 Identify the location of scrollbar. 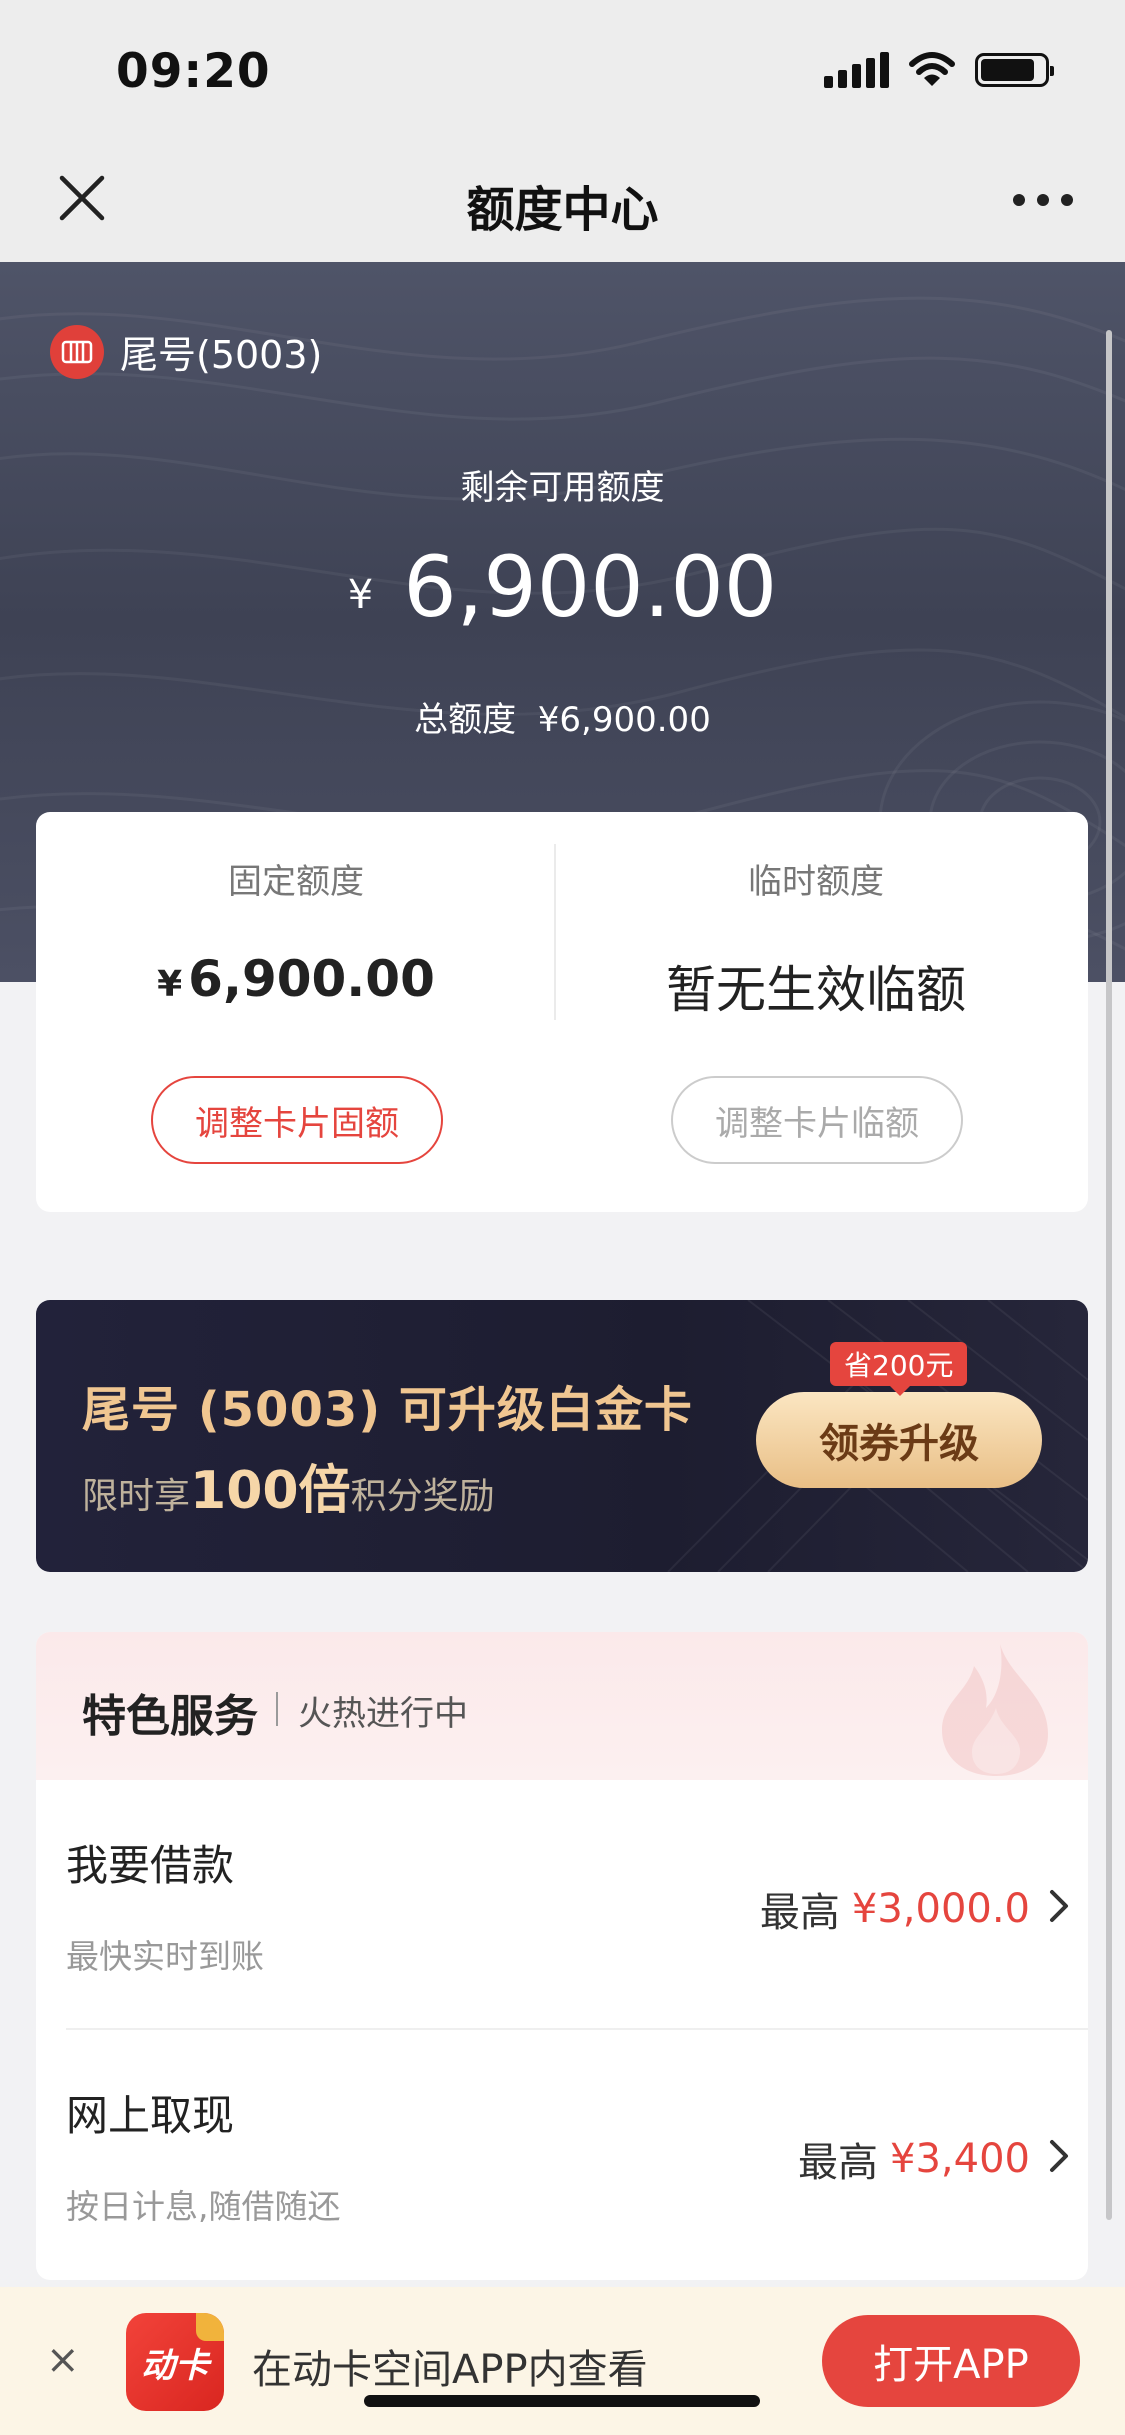
(1109, 1275).